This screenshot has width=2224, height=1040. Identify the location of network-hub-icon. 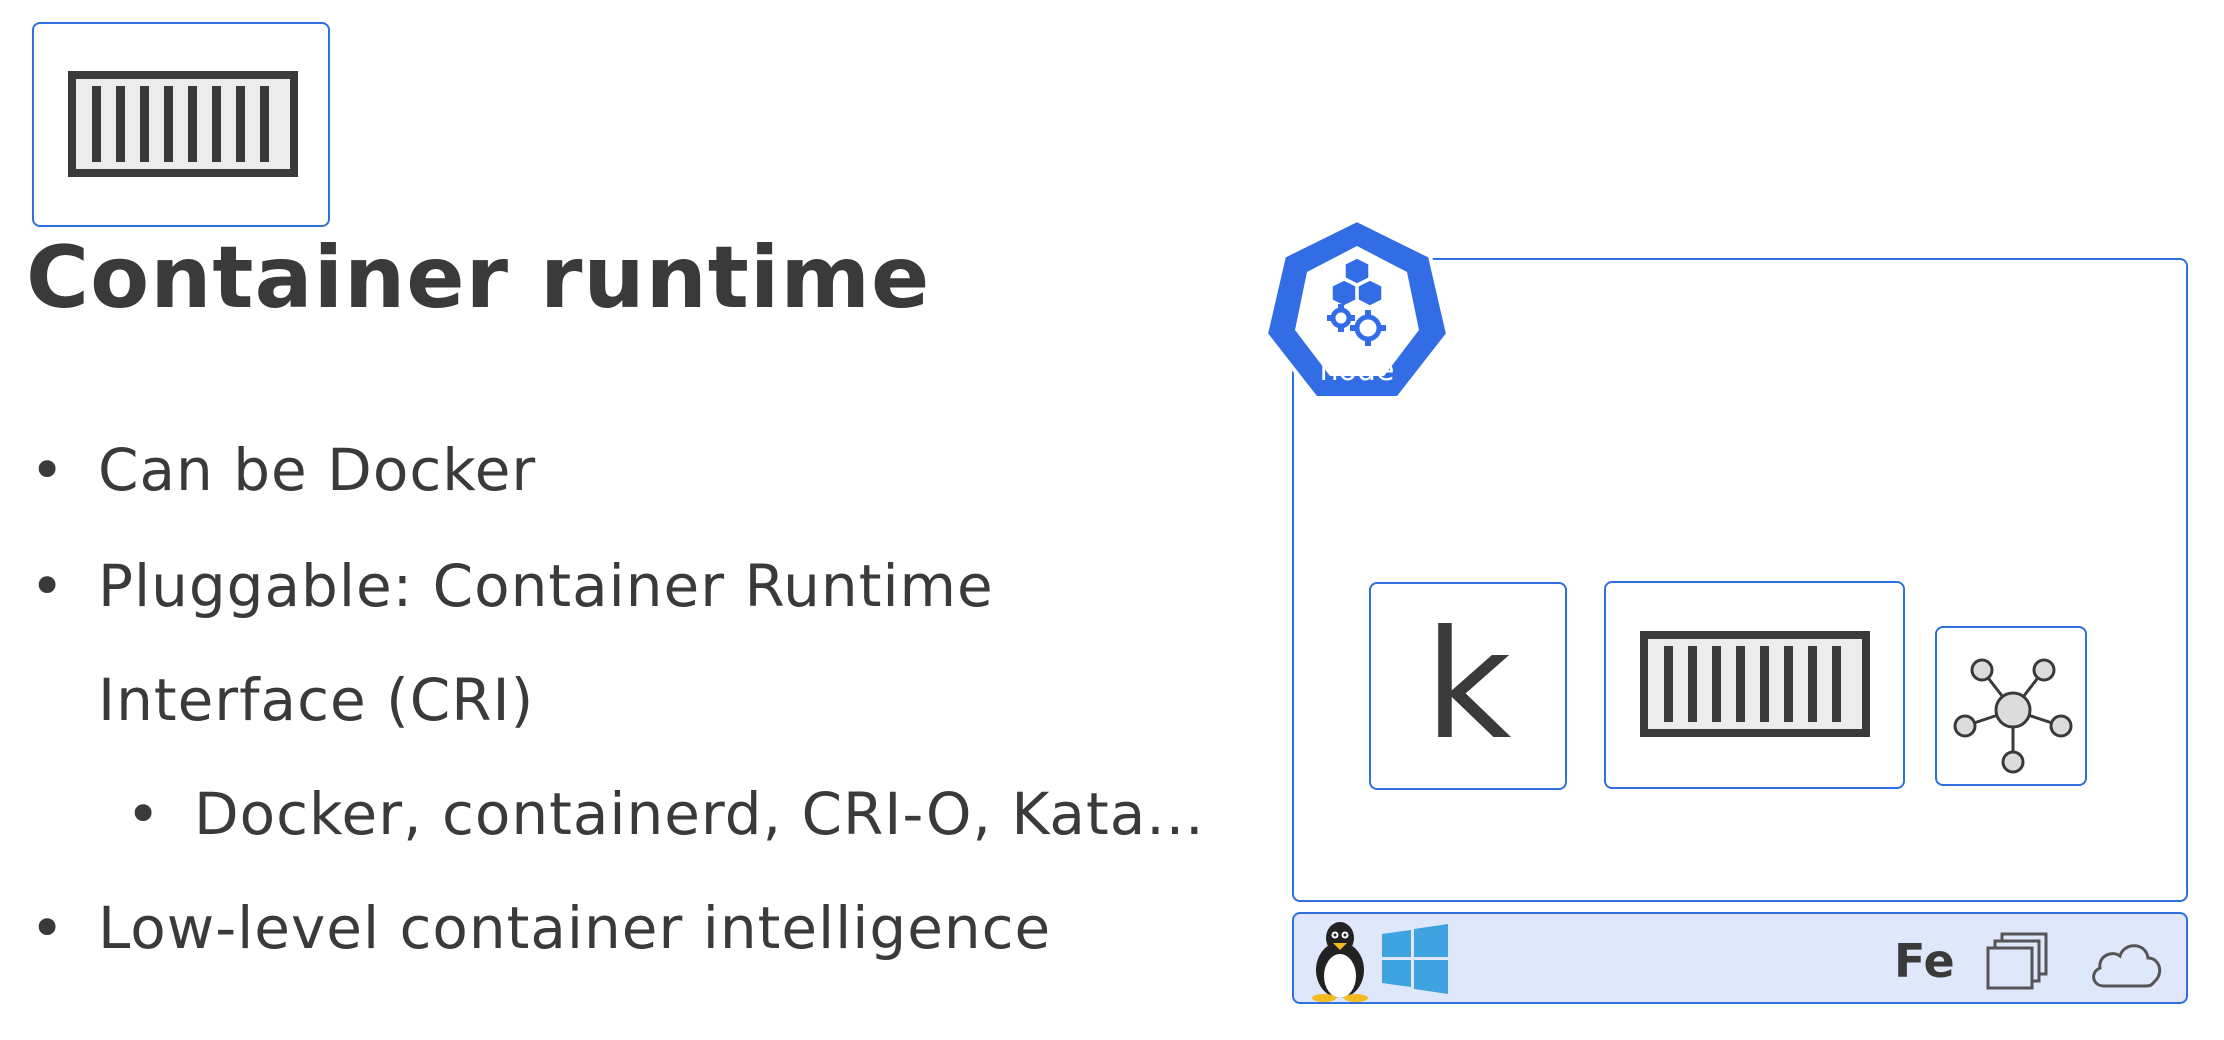
(2013, 716).